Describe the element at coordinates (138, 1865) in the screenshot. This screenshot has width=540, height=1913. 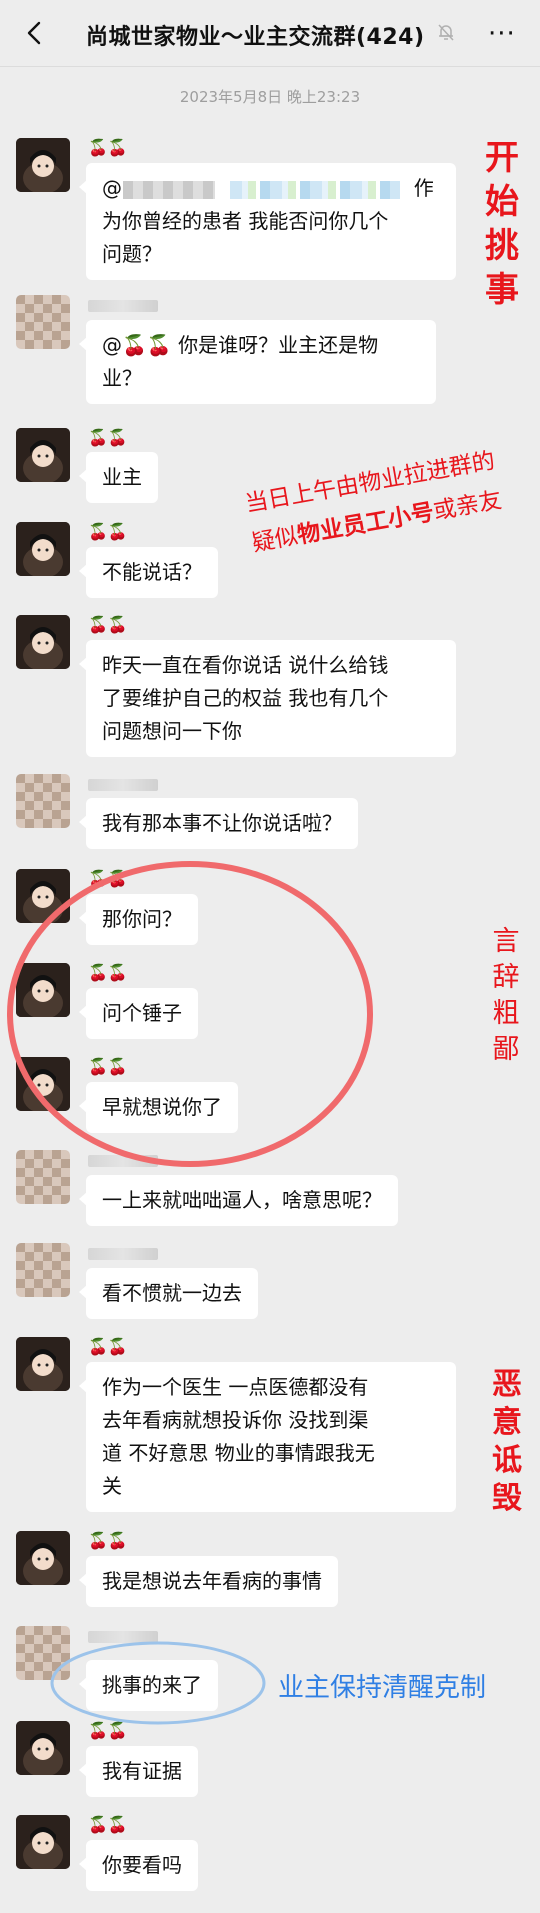
I see `message-bubble: 你要看吗` at that location.